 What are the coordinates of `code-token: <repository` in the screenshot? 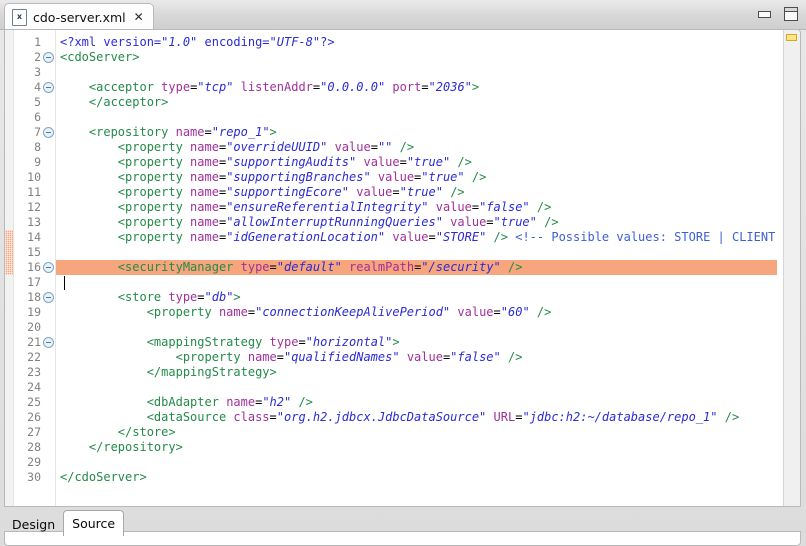 It's located at (132, 132).